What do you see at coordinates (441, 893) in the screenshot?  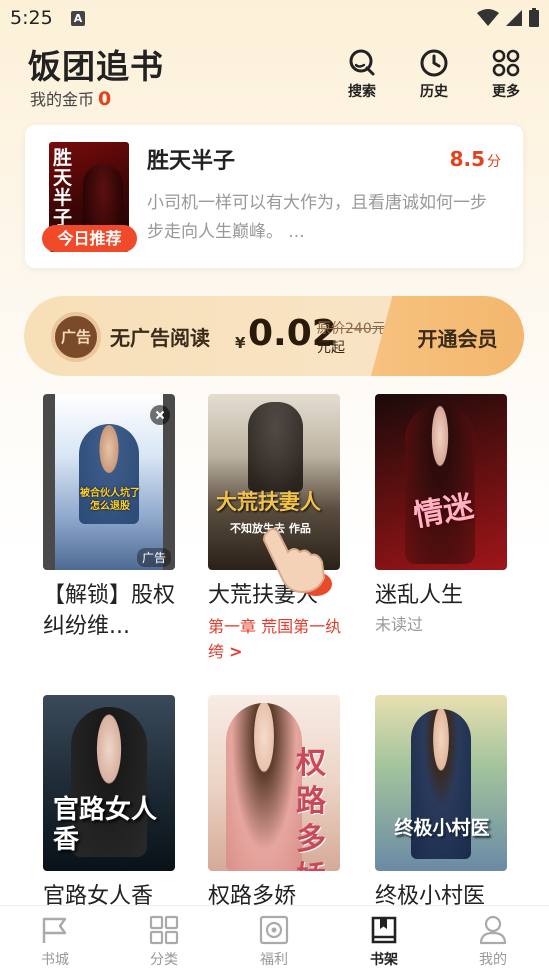 I see `book-title: 终极小村医` at bounding box center [441, 893].